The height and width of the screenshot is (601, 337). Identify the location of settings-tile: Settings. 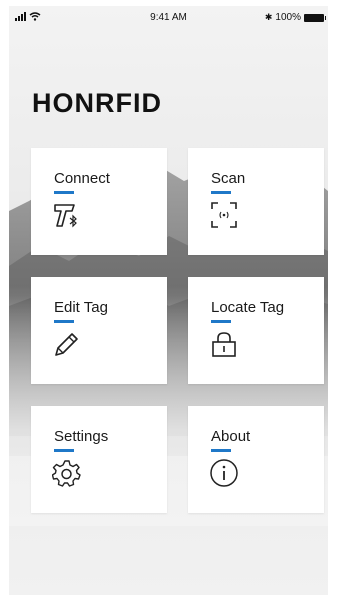
(99, 459).